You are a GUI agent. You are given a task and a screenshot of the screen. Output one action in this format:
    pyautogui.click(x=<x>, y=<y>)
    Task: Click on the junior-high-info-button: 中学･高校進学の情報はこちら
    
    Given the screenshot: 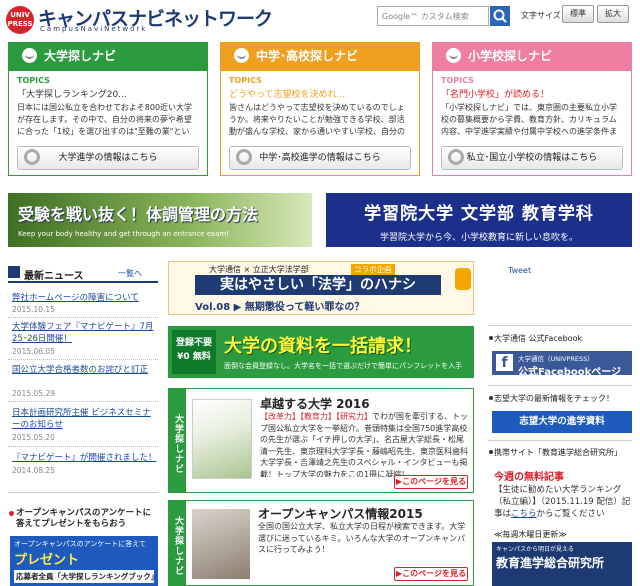 What is the action you would take?
    pyautogui.click(x=320, y=158)
    